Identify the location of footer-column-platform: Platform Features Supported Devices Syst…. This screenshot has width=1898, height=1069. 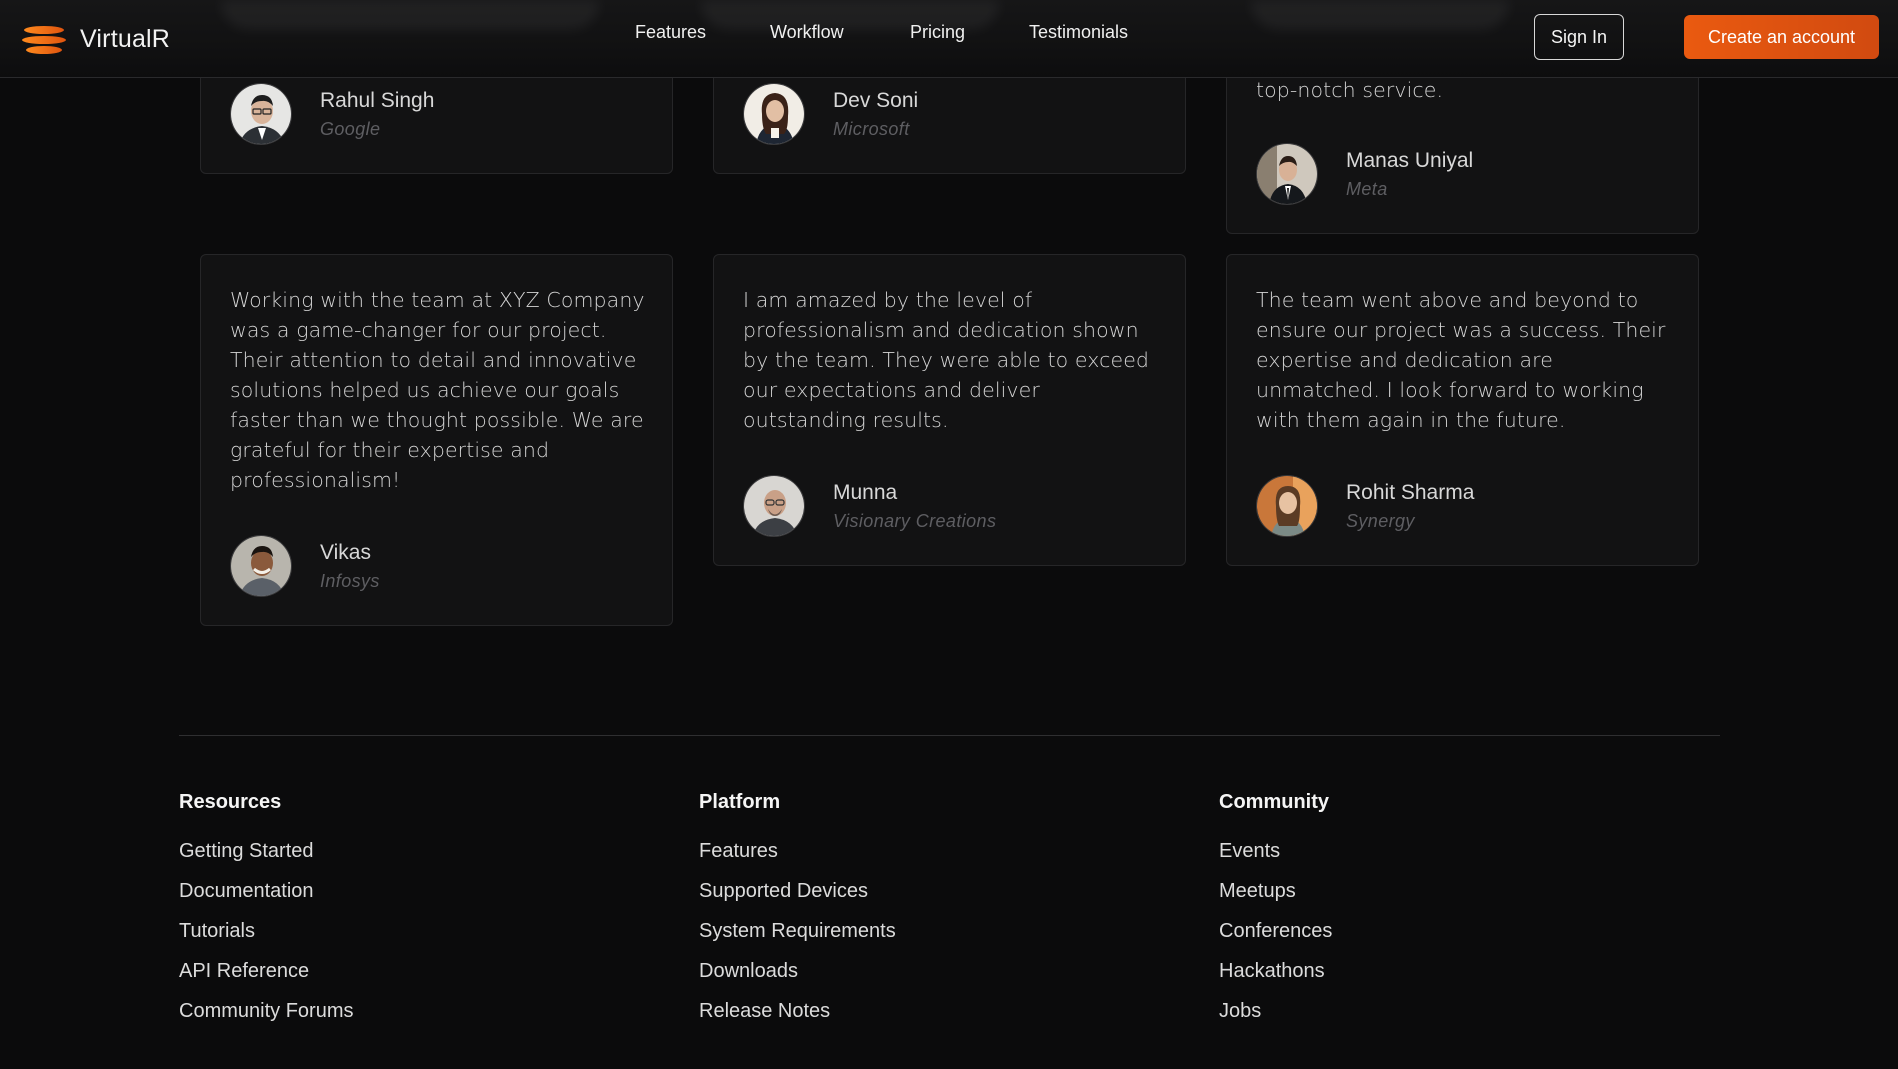
(797, 913).